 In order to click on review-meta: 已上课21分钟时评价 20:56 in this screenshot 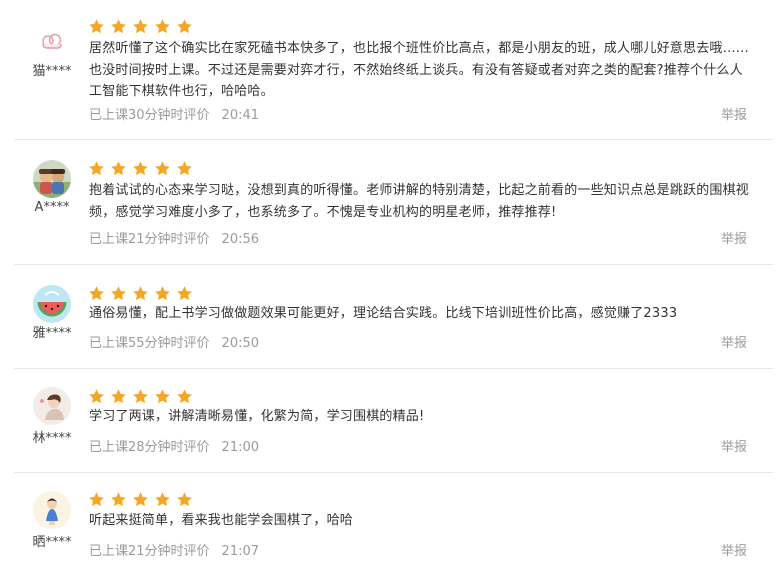, I will do `click(174, 237)`.